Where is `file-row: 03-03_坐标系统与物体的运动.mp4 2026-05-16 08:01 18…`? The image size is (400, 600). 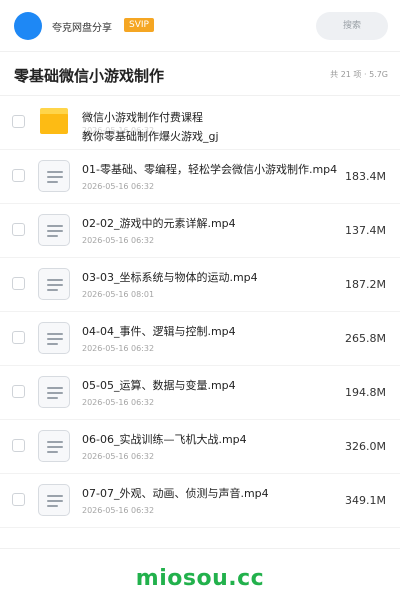
file-row: 03-03_坐标系统与物体的运动.mp4 2026-05-16 08:01 18… is located at coordinates (200, 285).